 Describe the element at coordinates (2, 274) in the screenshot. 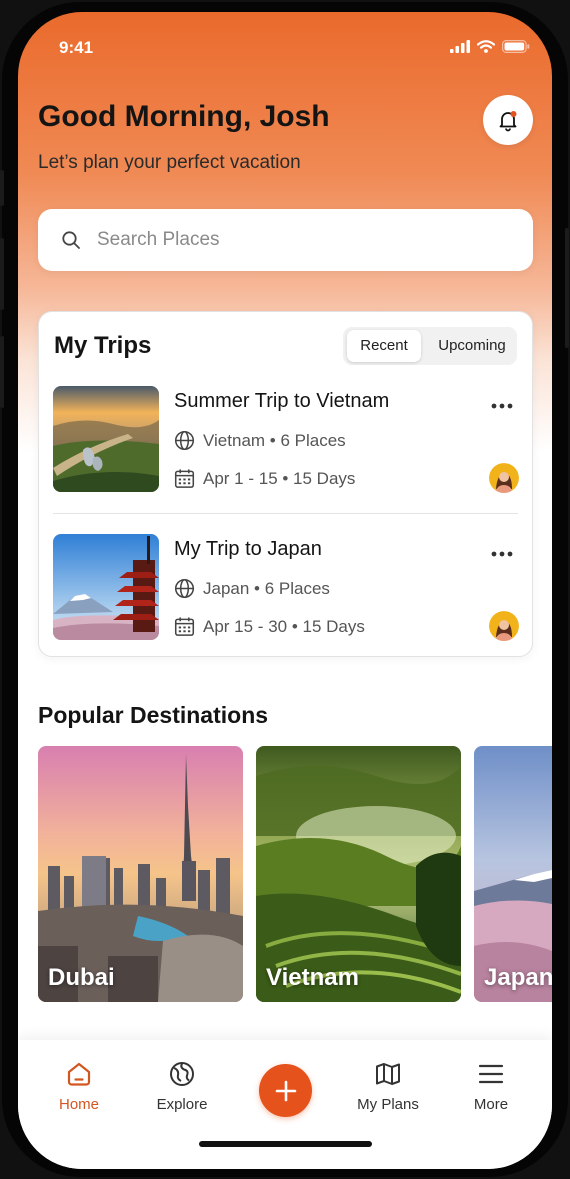

I see `volume-up-button` at that location.